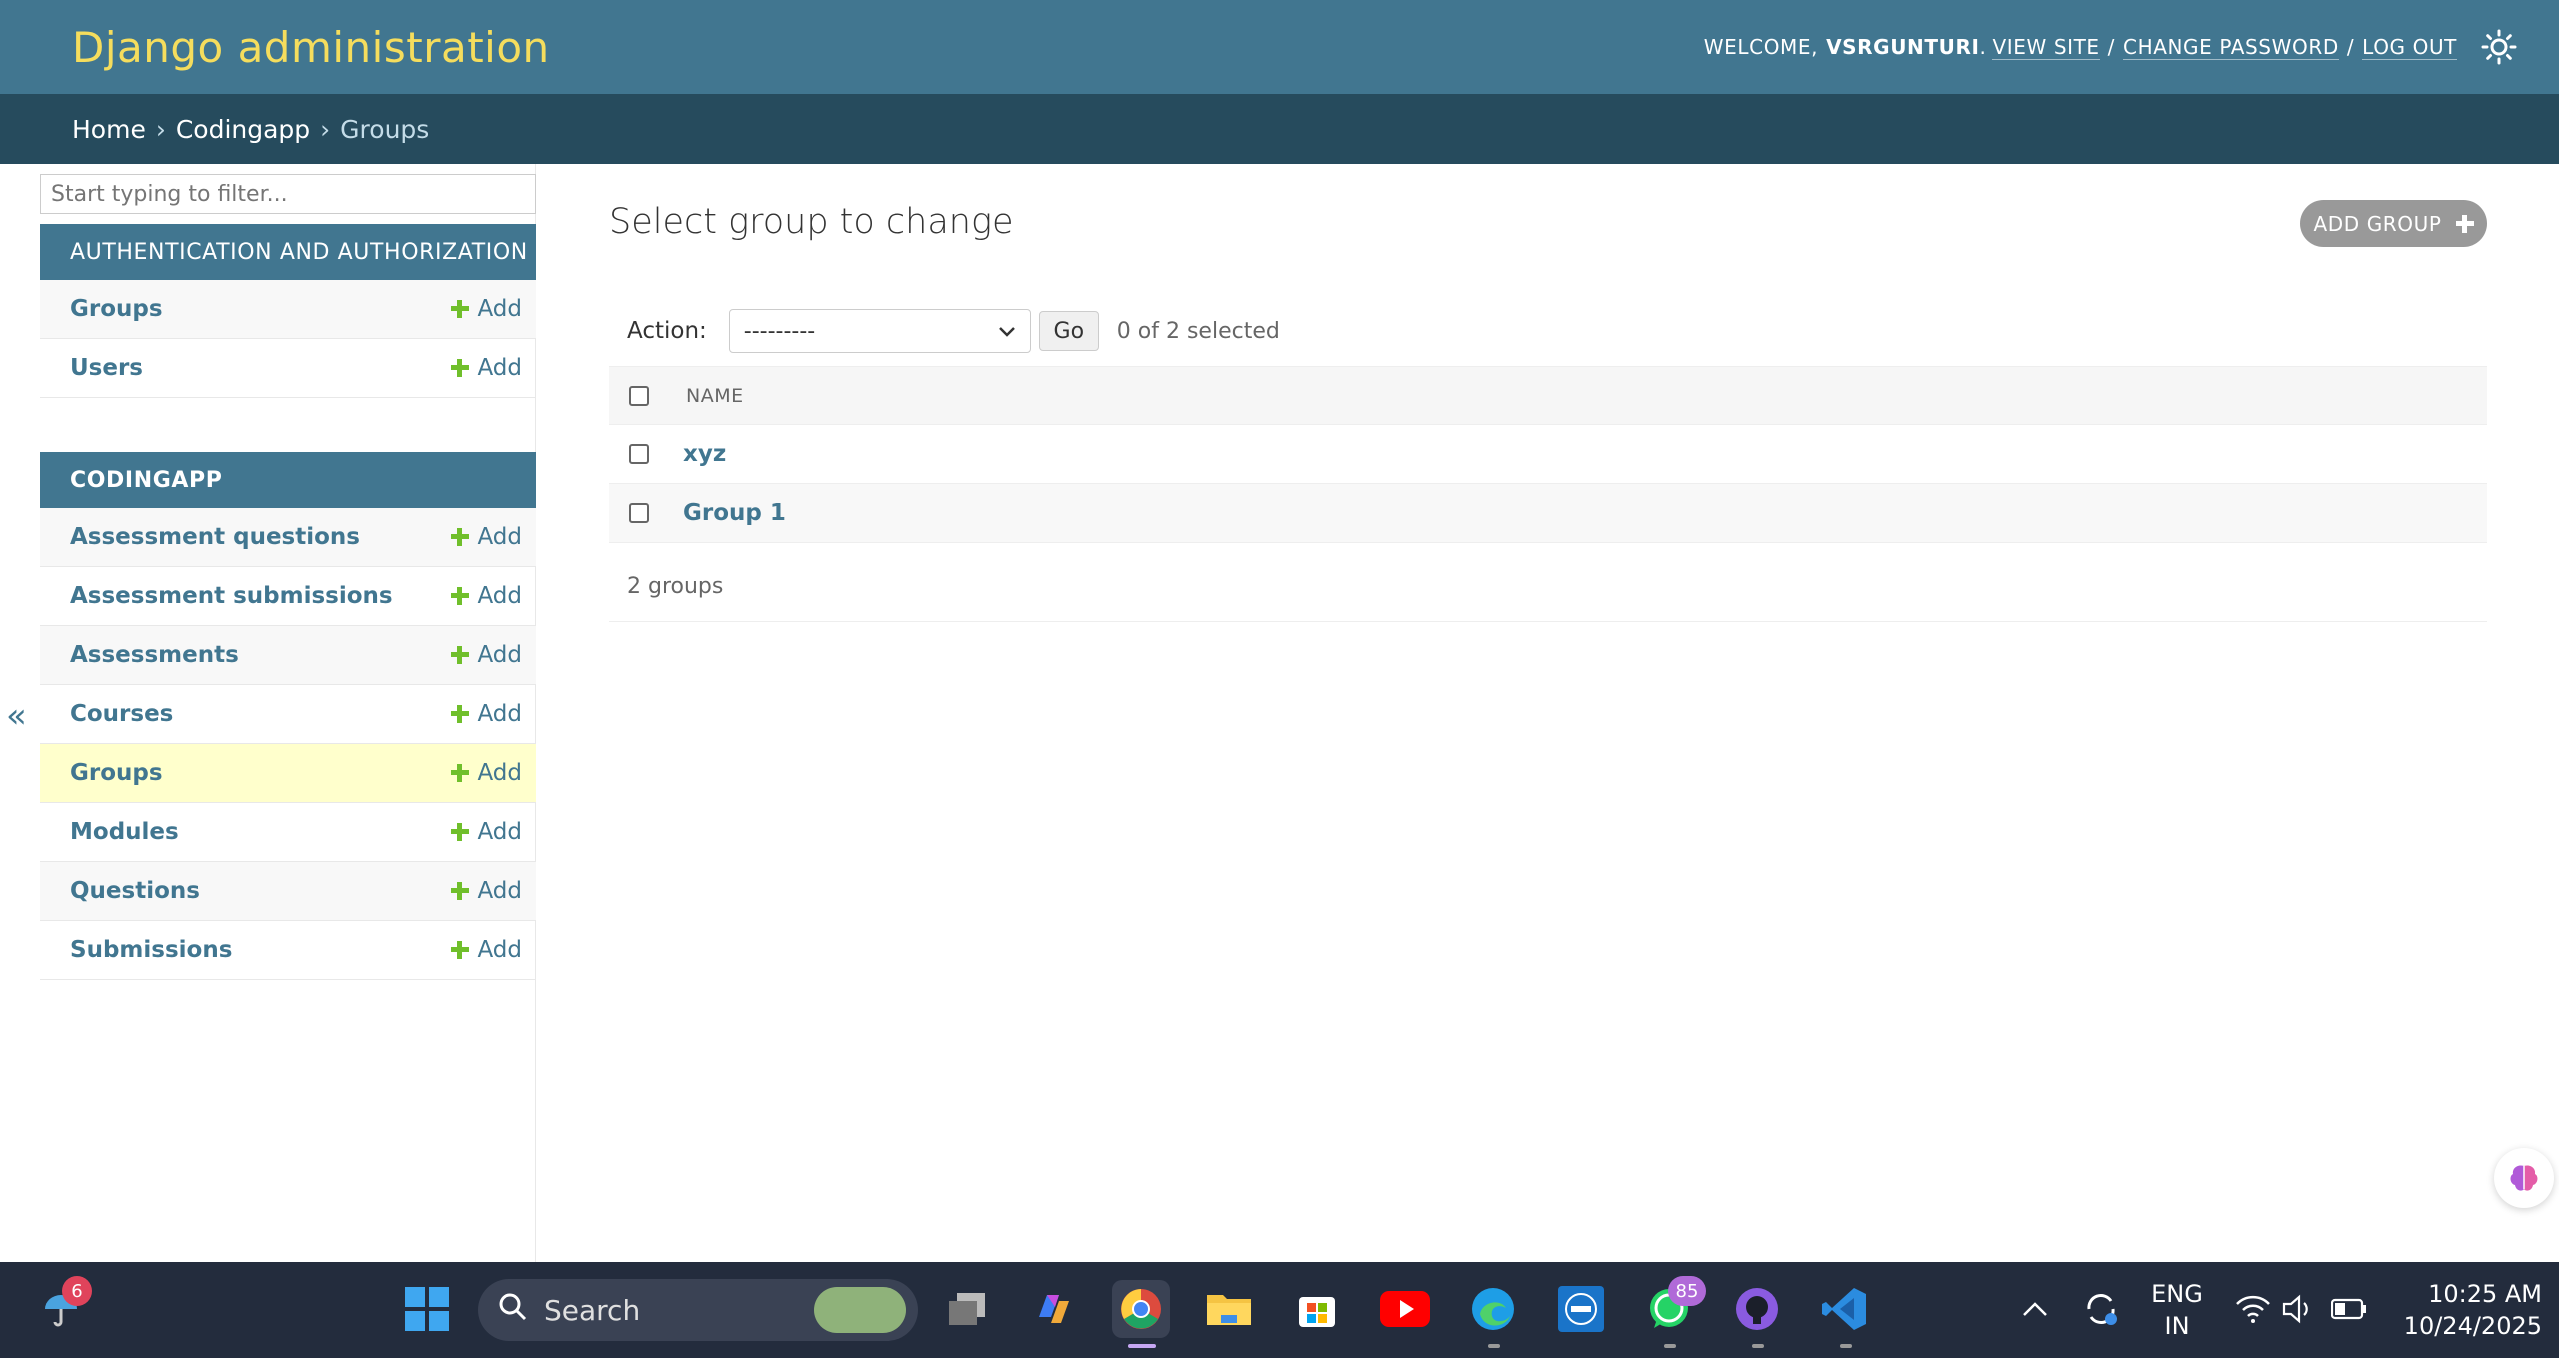 This screenshot has height=1358, width=2559. Describe the element at coordinates (486, 832) in the screenshot. I see `add-modules-link: Add` at that location.